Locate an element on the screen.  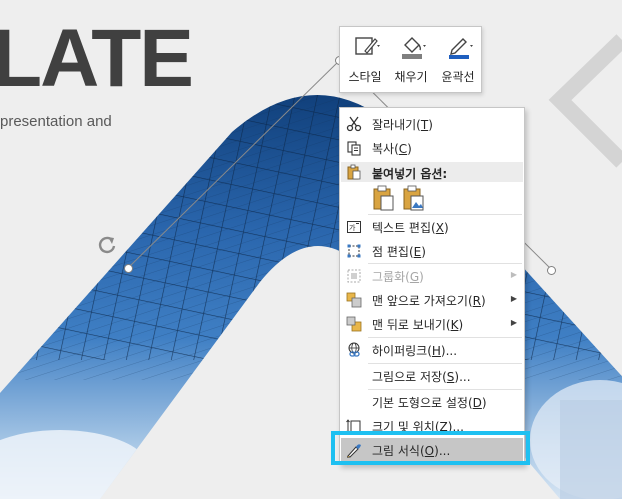
selection-handle-right is located at coordinates (551, 270).